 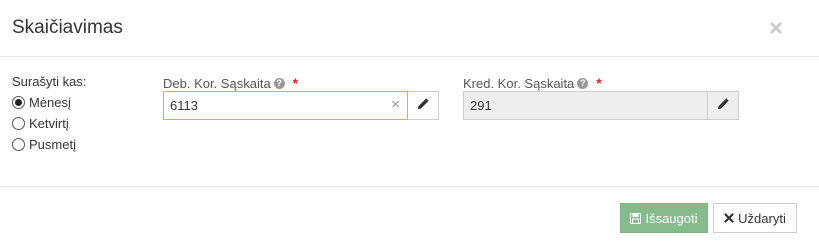 What do you see at coordinates (77, 144) in the screenshot?
I see `radio-half-year: Pusmetį` at bounding box center [77, 144].